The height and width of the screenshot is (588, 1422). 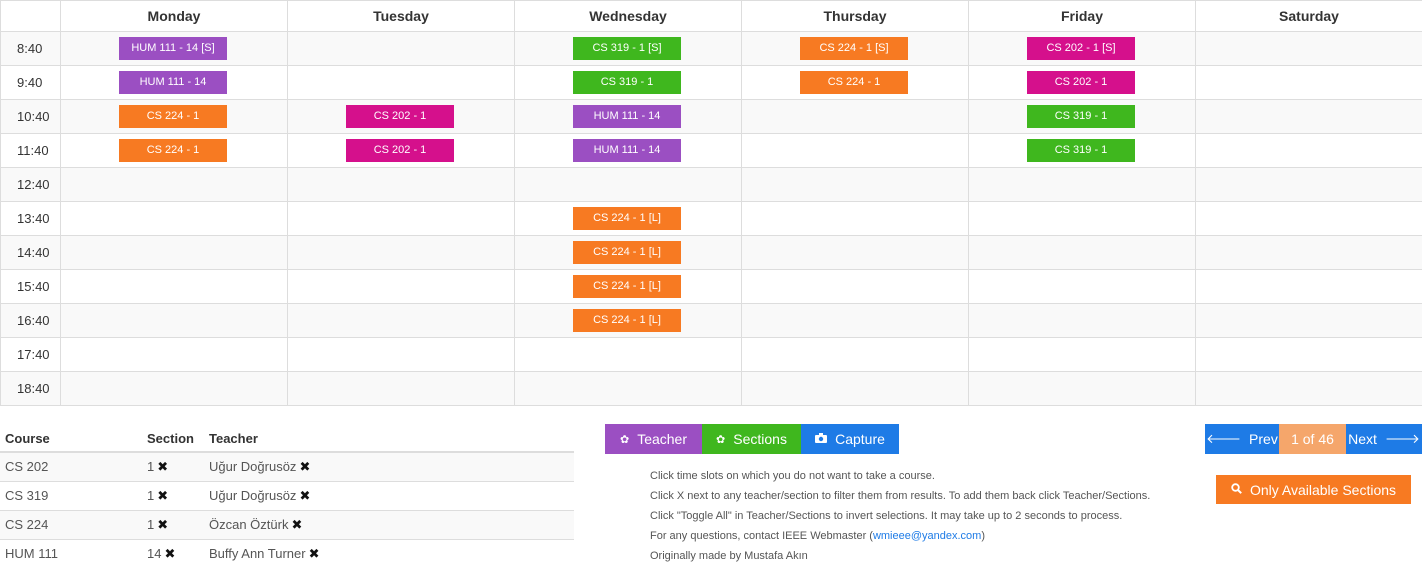 I want to click on course-block: HUM 111 - 14 [S], so click(x=173, y=48).